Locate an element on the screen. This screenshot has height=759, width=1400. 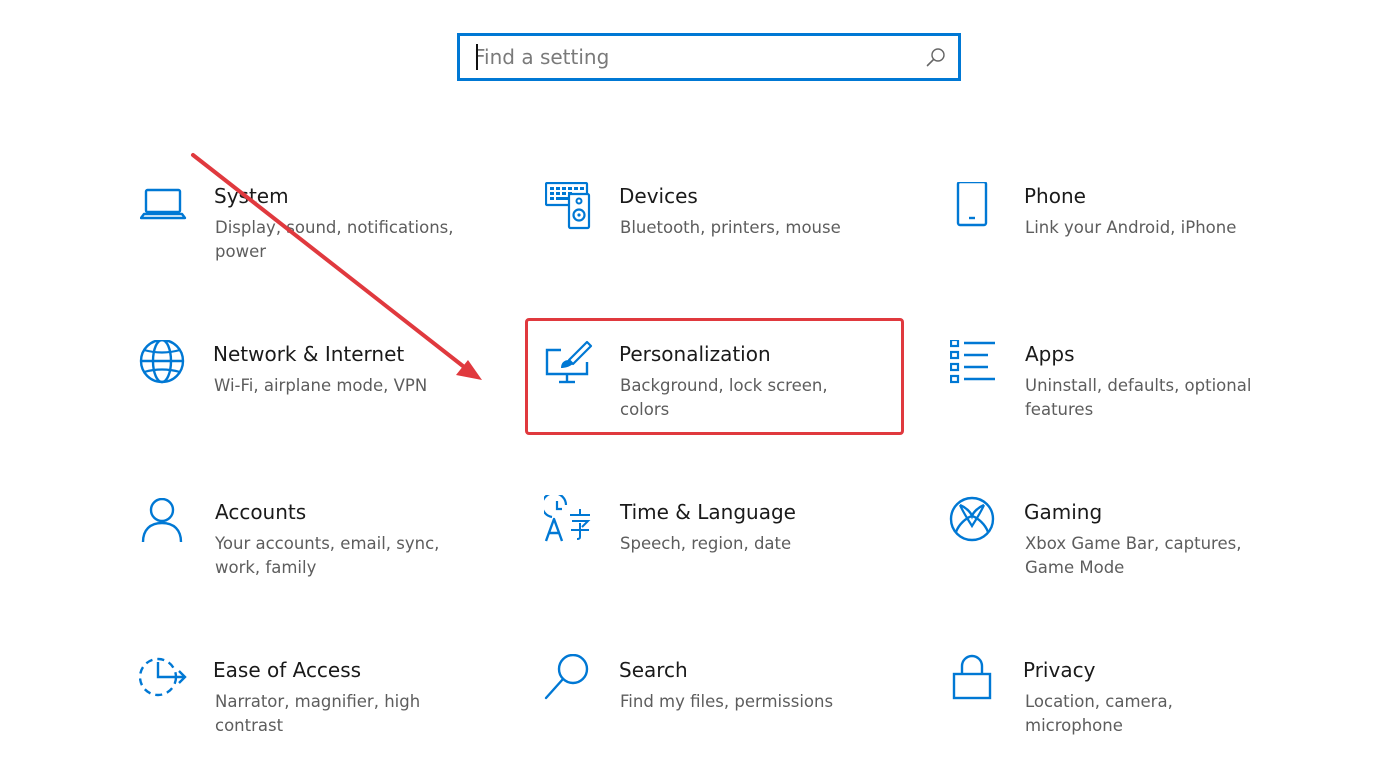
tile-description: Your accounts, email, sync, work, family is located at coordinates (327, 555).